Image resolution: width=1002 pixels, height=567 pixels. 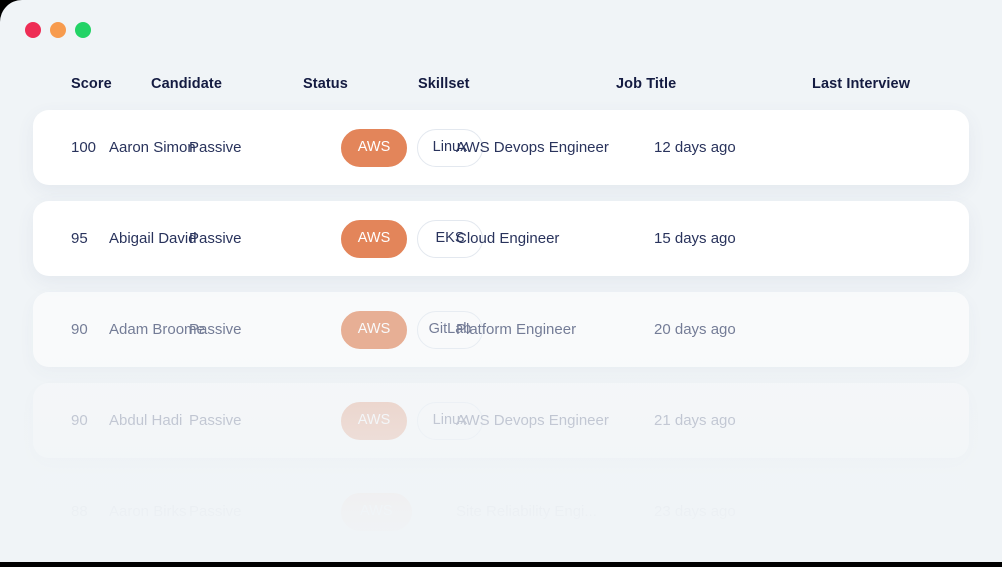 What do you see at coordinates (325, 84) in the screenshot?
I see `column-header-status: Status` at bounding box center [325, 84].